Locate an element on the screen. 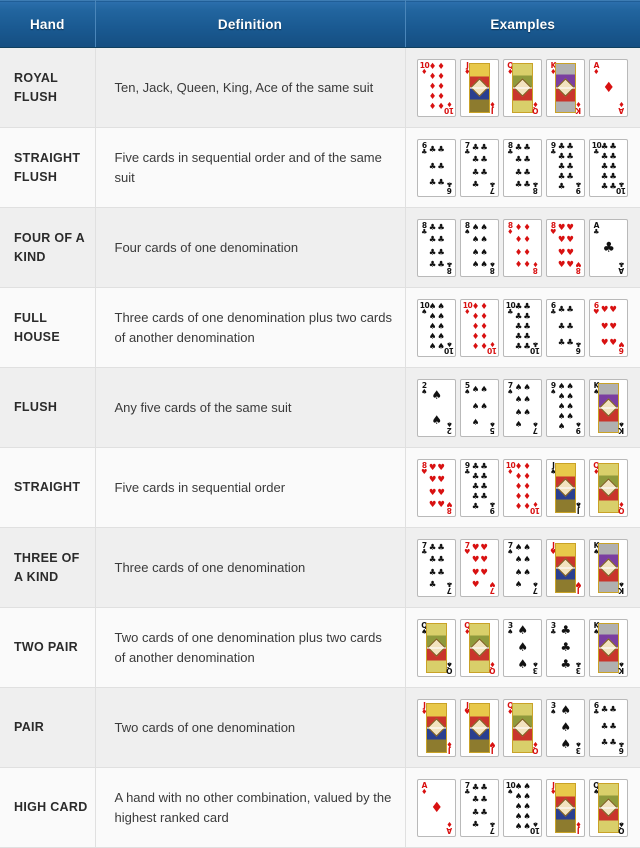  card-pips: ♣ ♣ ♣ ♣ ♣ ♣ ♣ ♣ ♣ is located at coordinates (479, 486).